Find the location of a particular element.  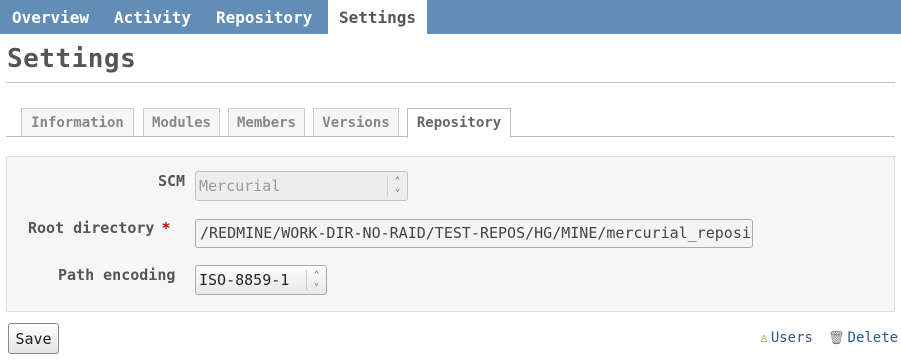

save-button: Save is located at coordinates (33, 338).